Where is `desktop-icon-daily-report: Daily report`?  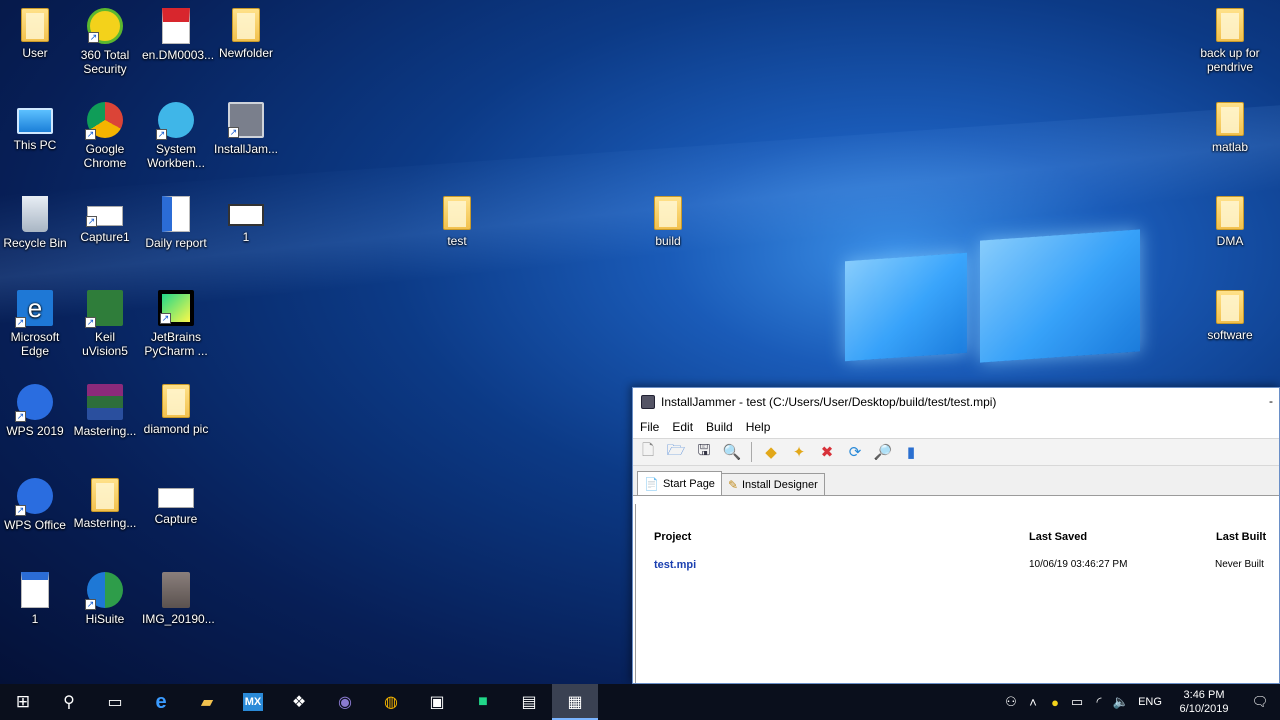 desktop-icon-daily-report: Daily report is located at coordinates (176, 223).